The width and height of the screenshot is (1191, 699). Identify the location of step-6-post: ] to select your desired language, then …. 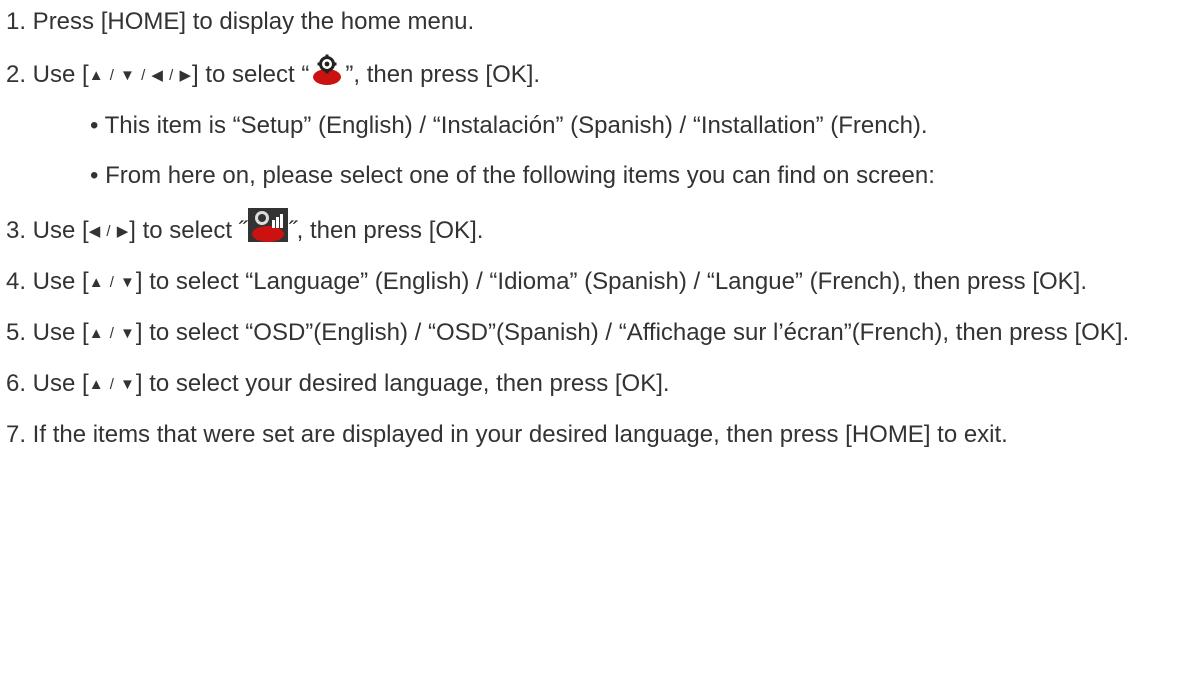
(402, 383).